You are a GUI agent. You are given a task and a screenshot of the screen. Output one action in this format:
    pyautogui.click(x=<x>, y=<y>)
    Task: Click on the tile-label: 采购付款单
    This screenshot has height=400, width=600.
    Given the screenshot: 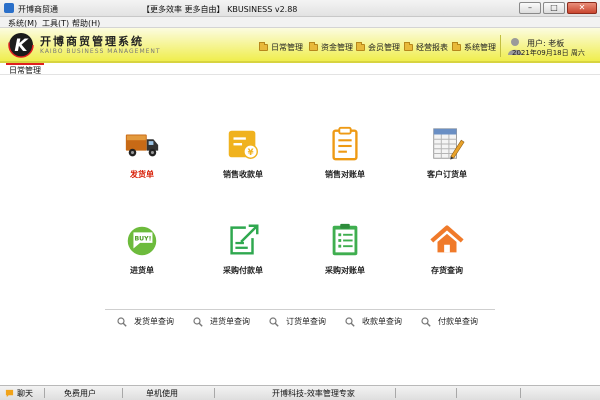 What is the action you would take?
    pyautogui.click(x=243, y=270)
    